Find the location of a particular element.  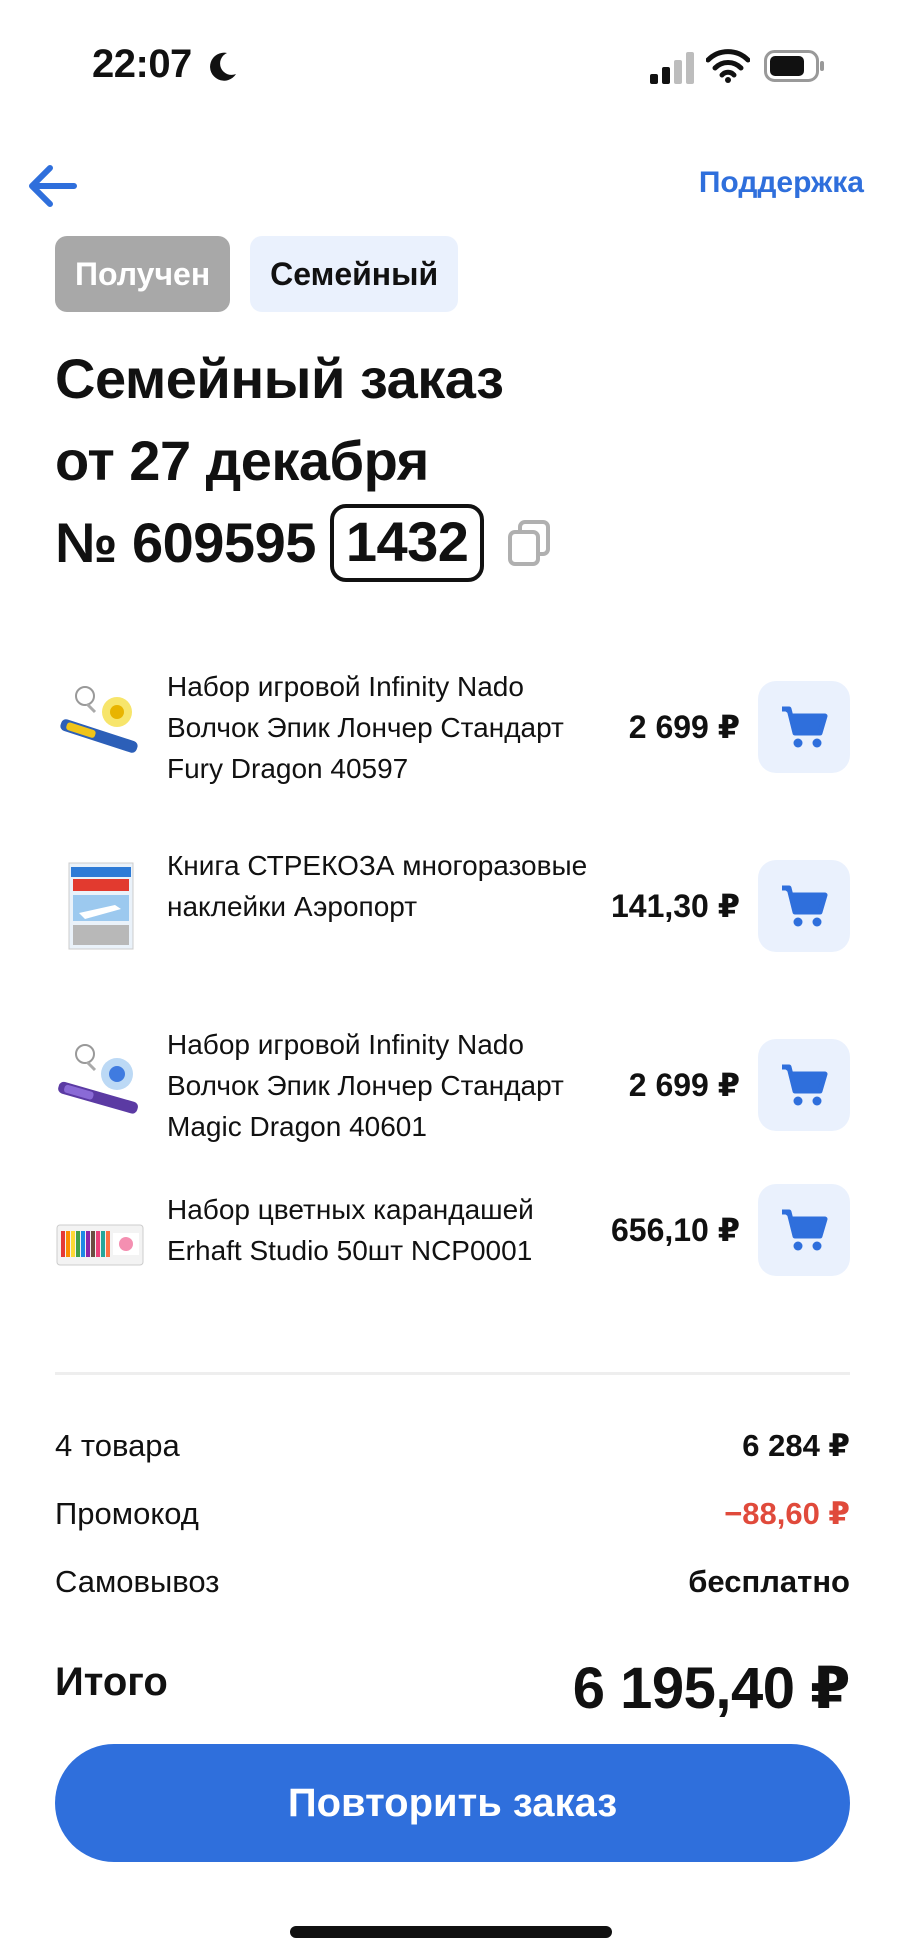

product-price: 656,10 ₽ is located at coordinates (675, 1230).